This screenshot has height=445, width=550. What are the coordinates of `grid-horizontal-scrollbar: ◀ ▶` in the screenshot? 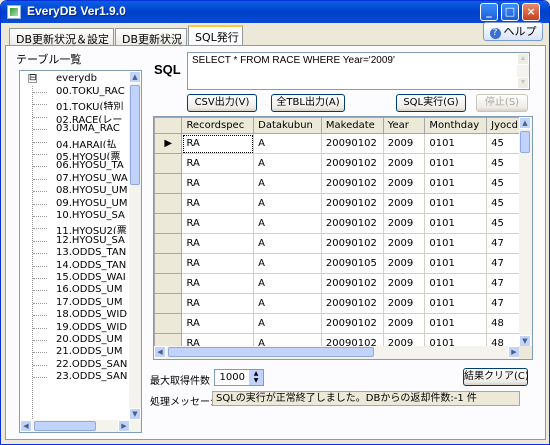 It's located at (337, 352).